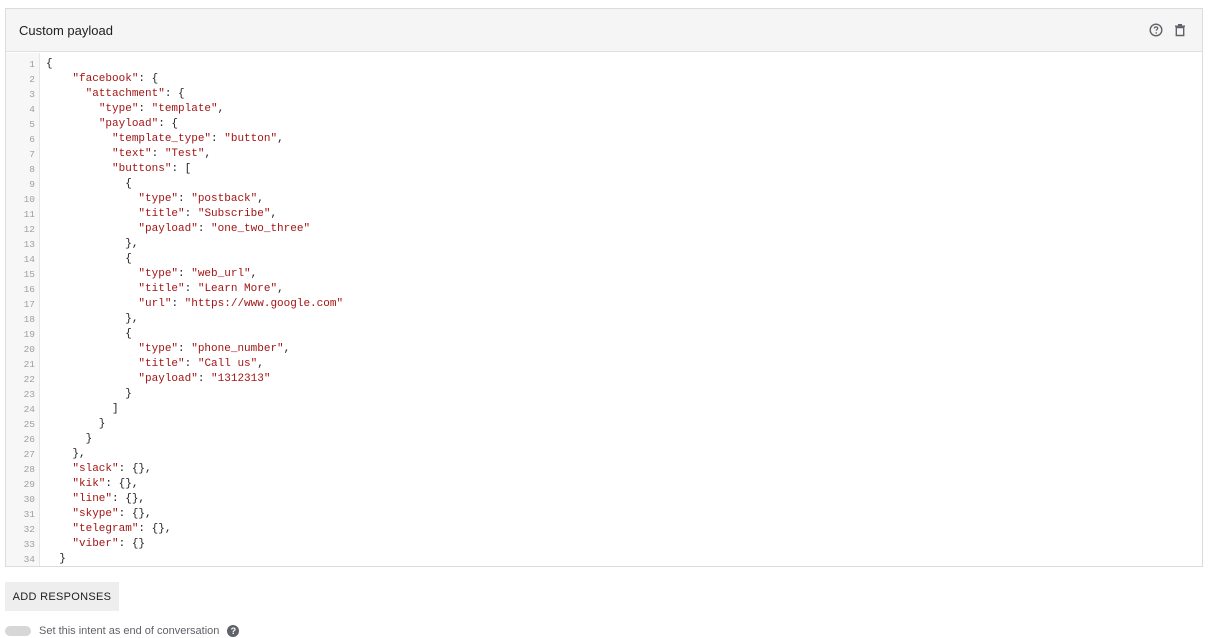 The image size is (1214, 638). I want to click on line-number: 28, so click(29, 469).